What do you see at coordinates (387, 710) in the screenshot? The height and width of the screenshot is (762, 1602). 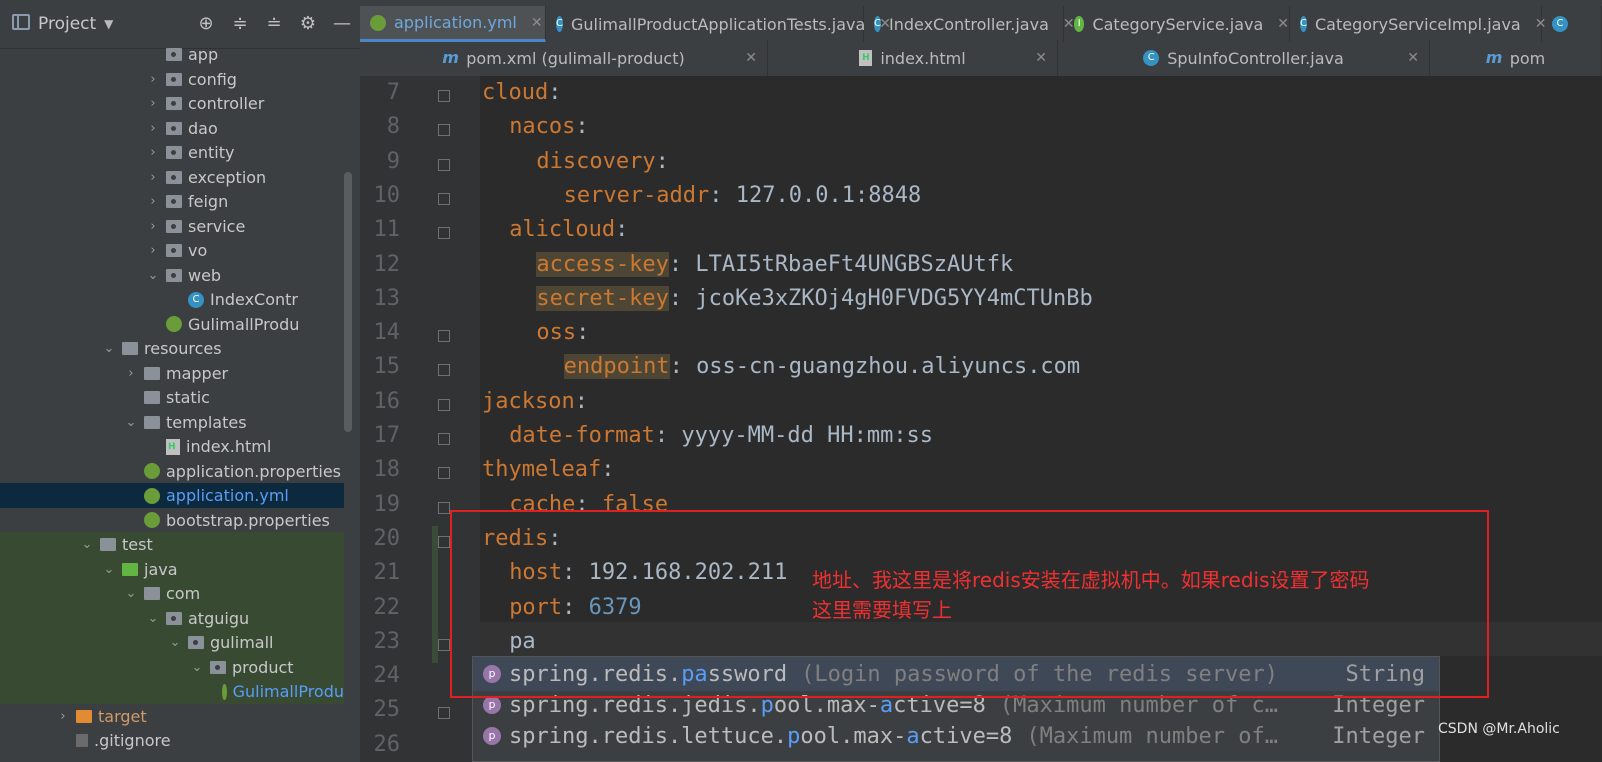 I see `line-number: 25` at bounding box center [387, 710].